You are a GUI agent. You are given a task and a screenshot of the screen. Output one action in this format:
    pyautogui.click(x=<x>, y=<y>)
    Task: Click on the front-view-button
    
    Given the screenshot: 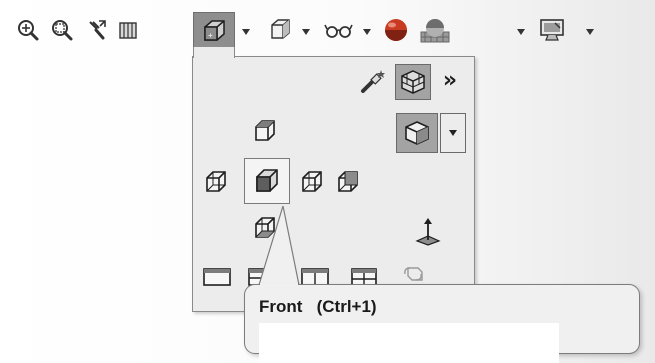 What is the action you would take?
    pyautogui.click(x=267, y=181)
    